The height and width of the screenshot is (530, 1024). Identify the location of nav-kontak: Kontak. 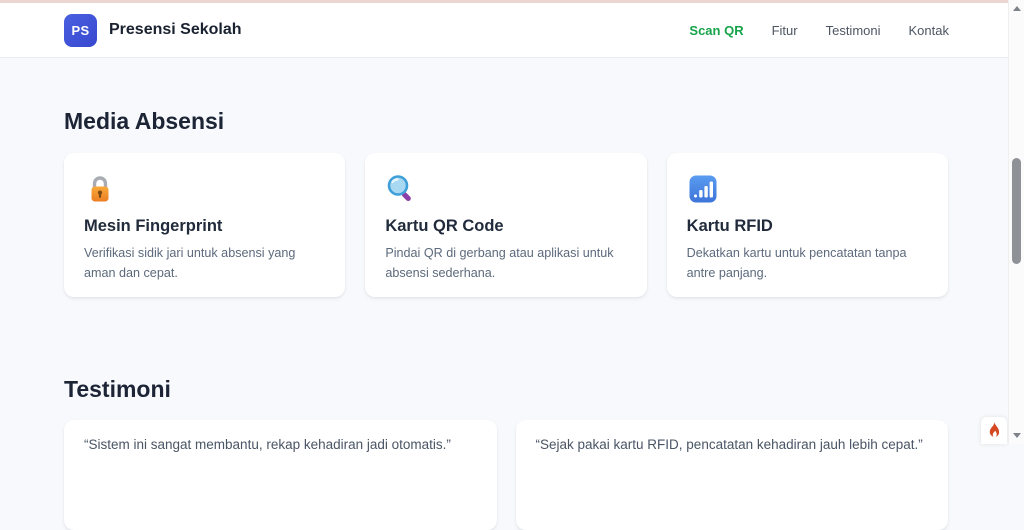
(929, 30).